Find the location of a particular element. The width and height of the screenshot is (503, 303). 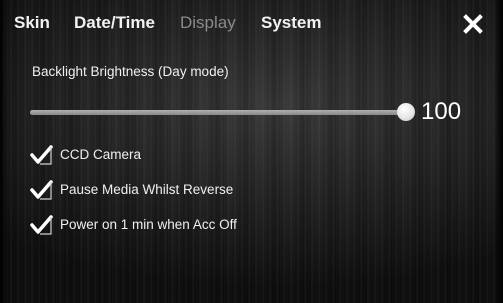

pause-media-option: Pause Media Whilst Reverse is located at coordinates (180, 190).